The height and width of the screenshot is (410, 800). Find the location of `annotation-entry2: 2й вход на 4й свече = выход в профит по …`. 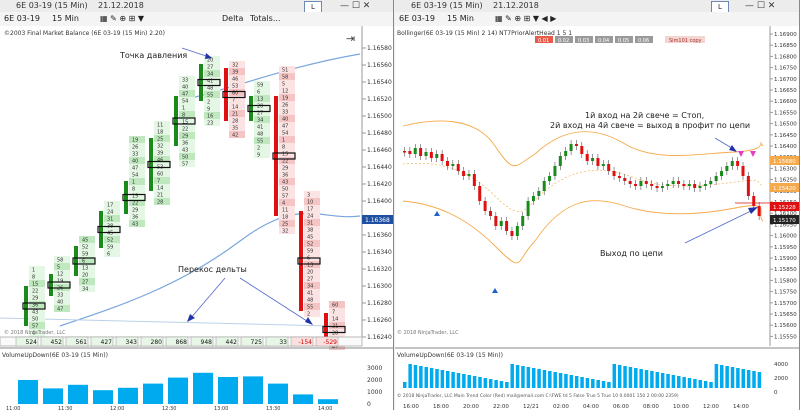

annotation-entry2: 2й вход на 4й свече = выход в профит по … is located at coordinates (650, 125).